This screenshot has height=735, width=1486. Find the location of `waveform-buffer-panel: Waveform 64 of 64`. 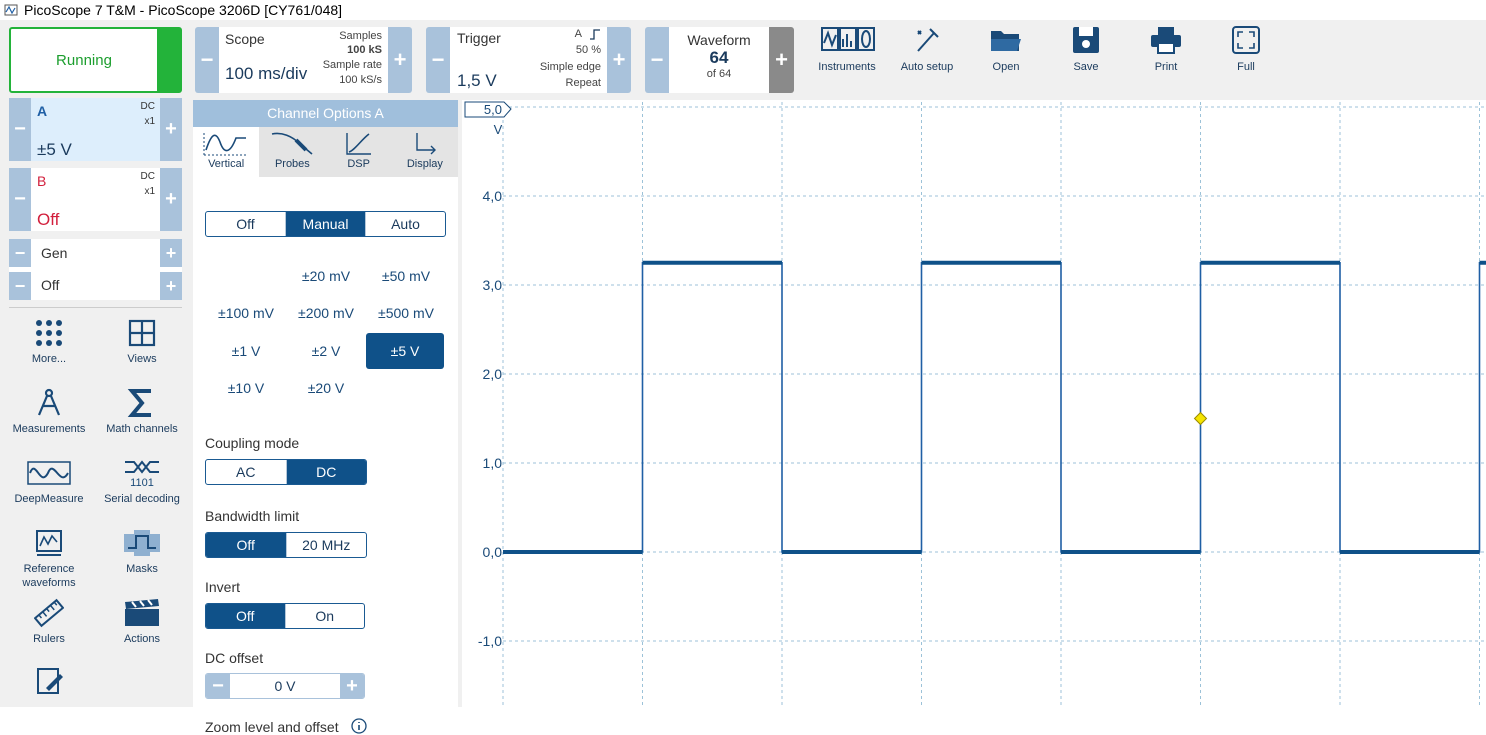

waveform-buffer-panel: Waveform 64 of 64 is located at coordinates (719, 60).